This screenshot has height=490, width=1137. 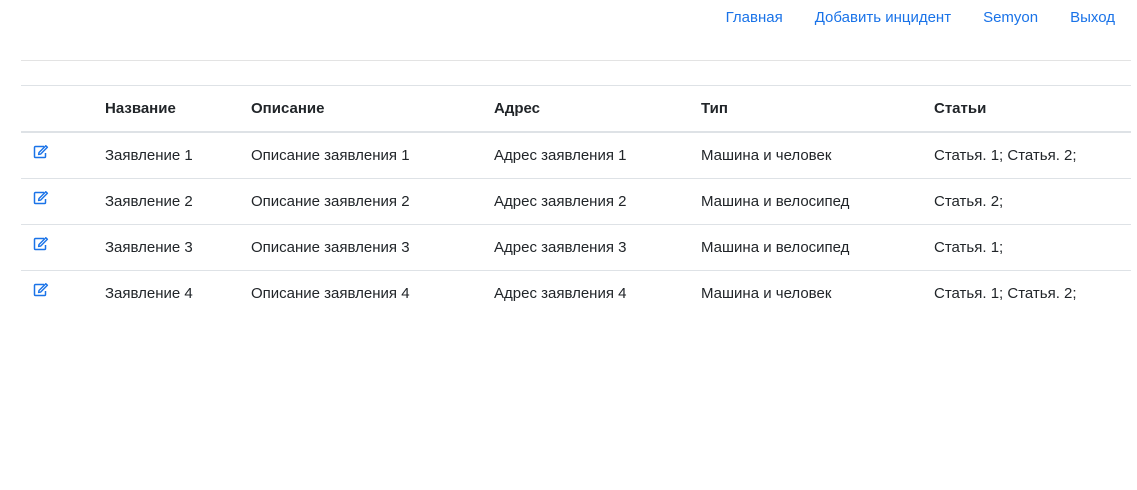 I want to click on cell-description: Описание заявления 3, so click(x=372, y=247).